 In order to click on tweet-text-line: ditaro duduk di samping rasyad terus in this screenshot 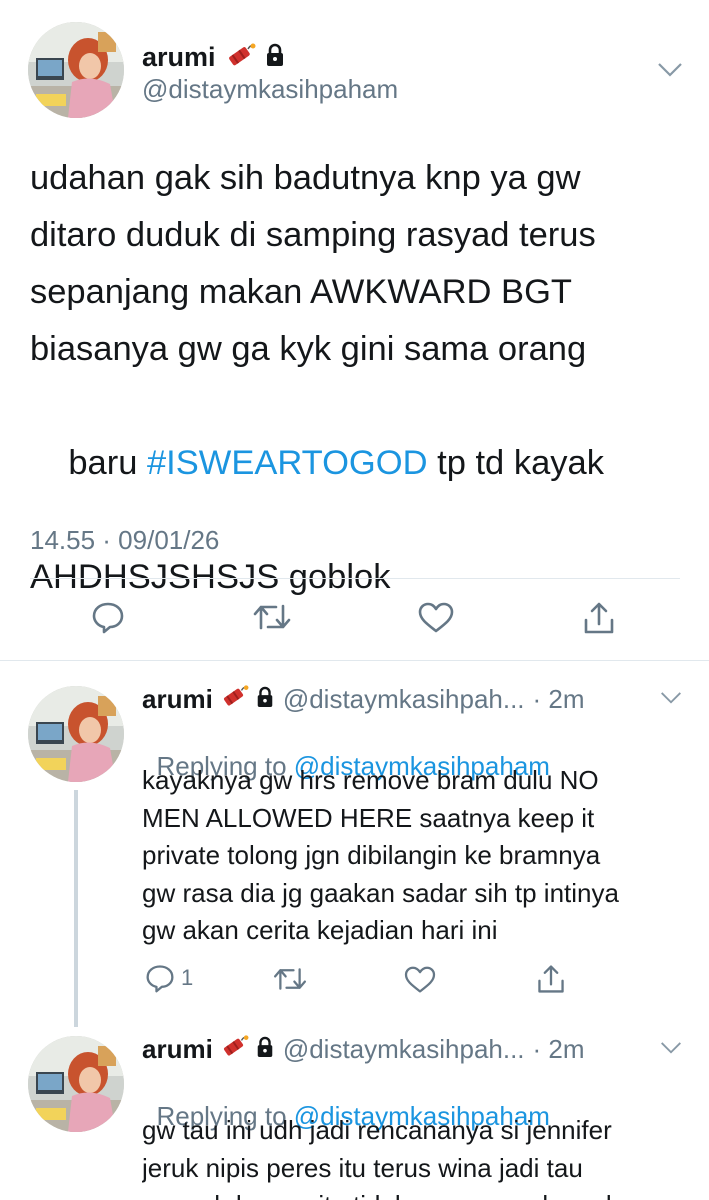, I will do `click(313, 235)`.